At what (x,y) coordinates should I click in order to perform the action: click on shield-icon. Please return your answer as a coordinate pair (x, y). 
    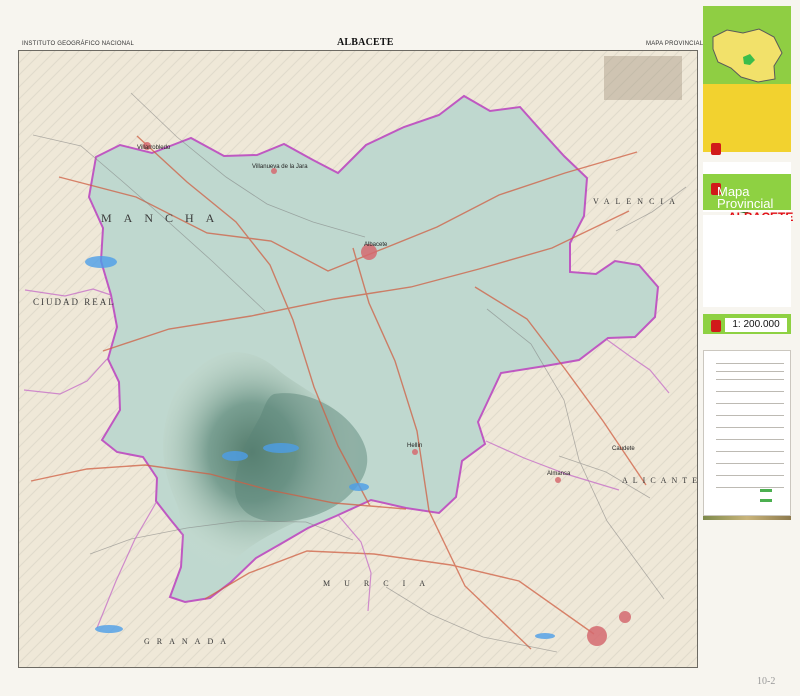
    Looking at the image, I should click on (716, 149).